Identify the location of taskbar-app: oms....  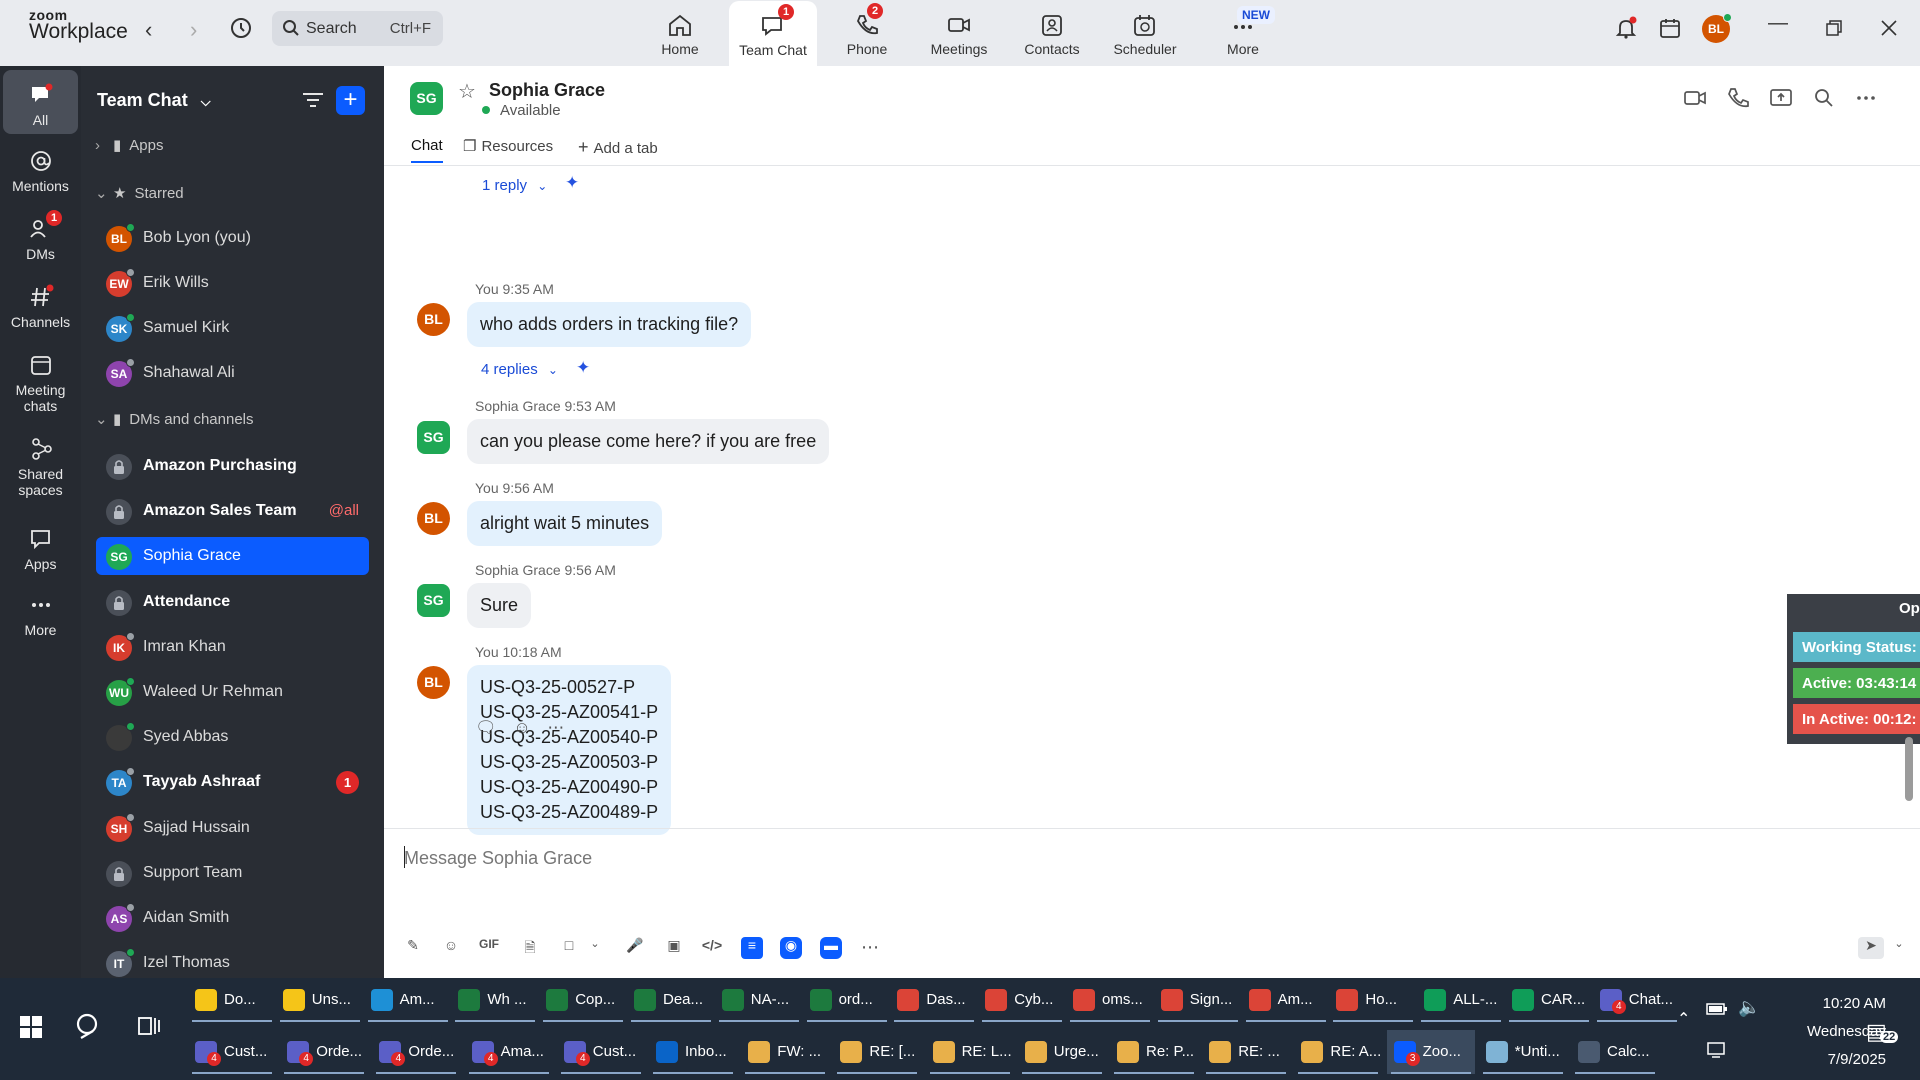
(1110, 1000).